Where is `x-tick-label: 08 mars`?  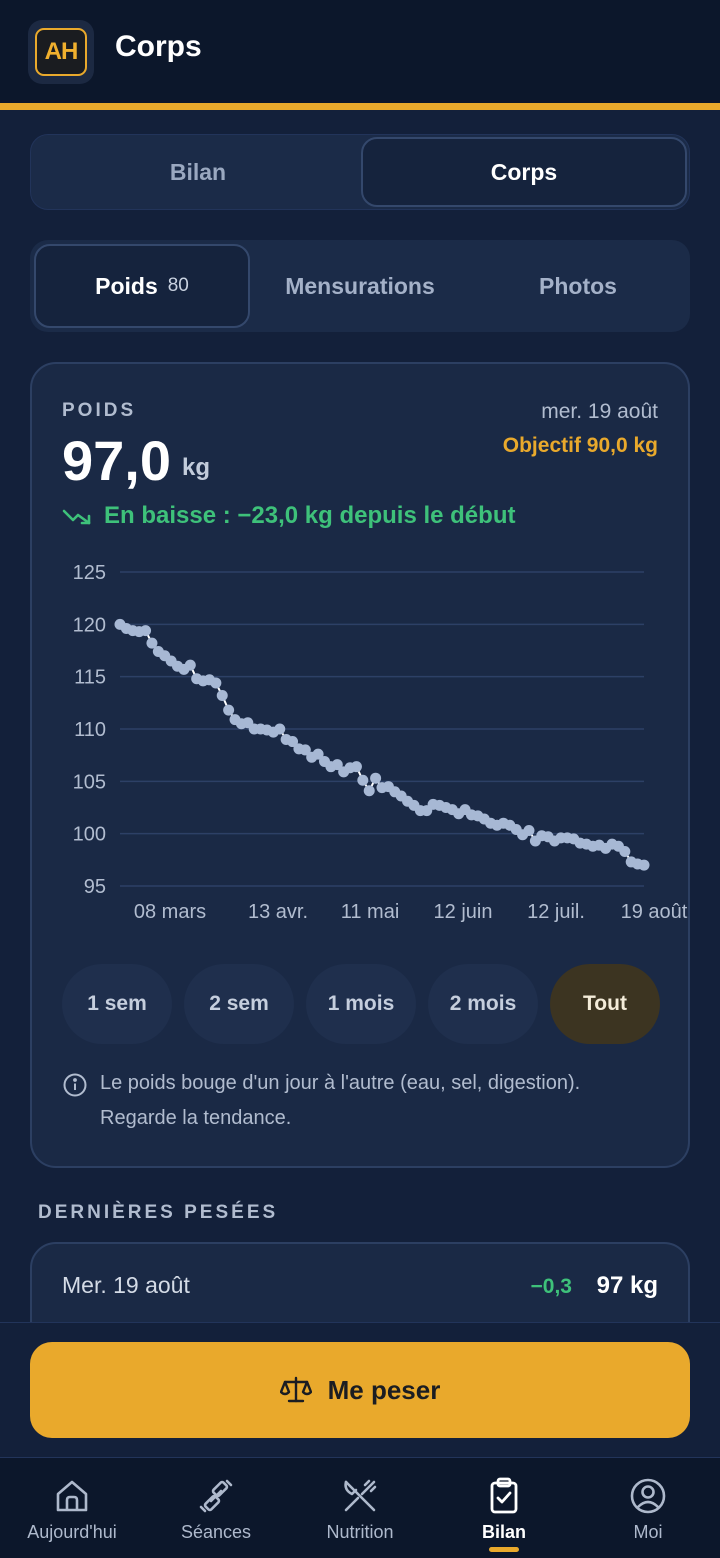 x-tick-label: 08 mars is located at coordinates (170, 912).